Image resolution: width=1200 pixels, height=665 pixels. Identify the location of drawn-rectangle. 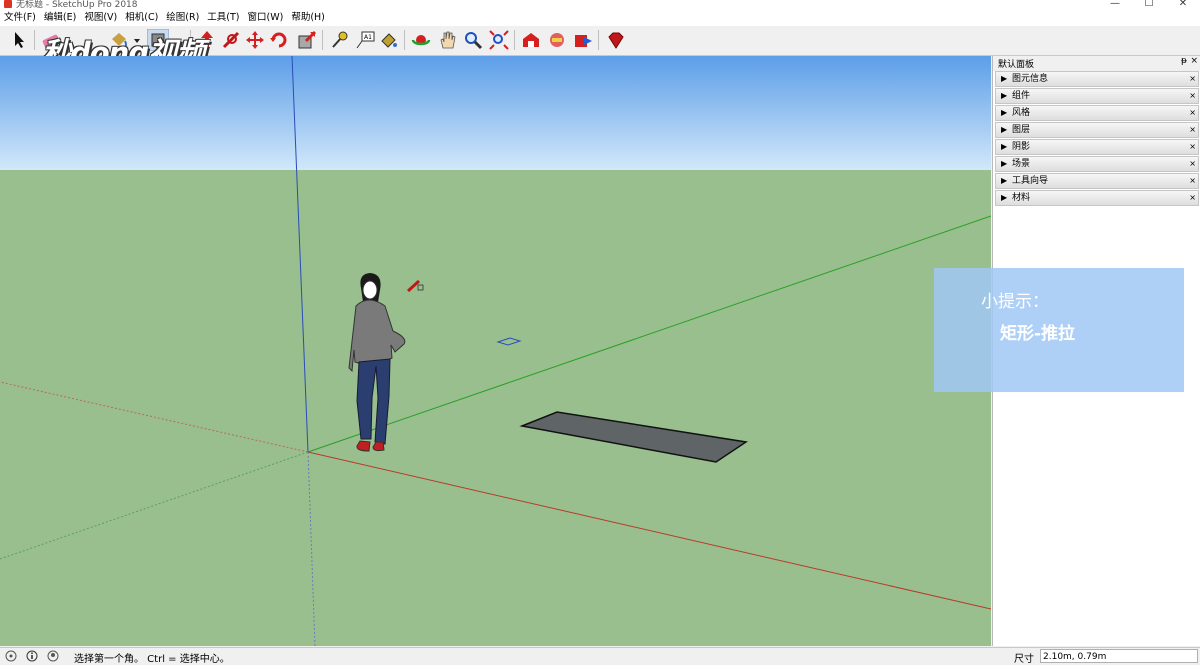
(634, 437).